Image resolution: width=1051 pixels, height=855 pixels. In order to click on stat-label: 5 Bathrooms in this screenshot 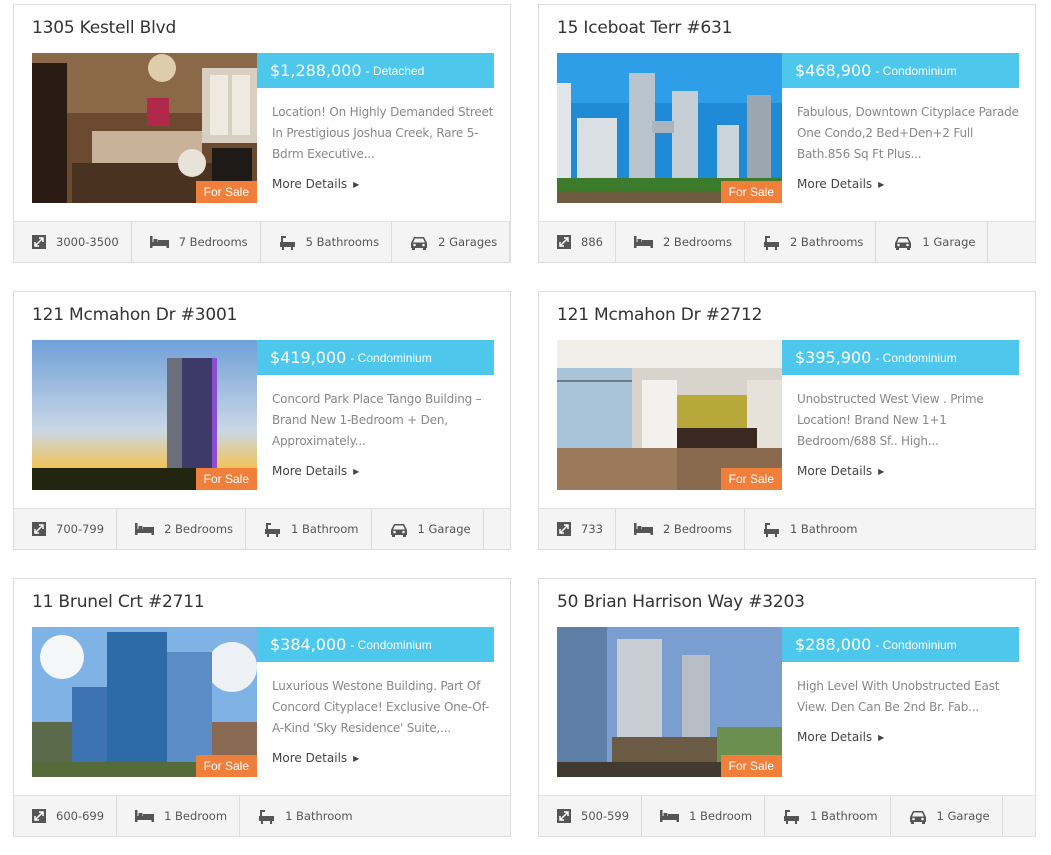, I will do `click(342, 242)`.